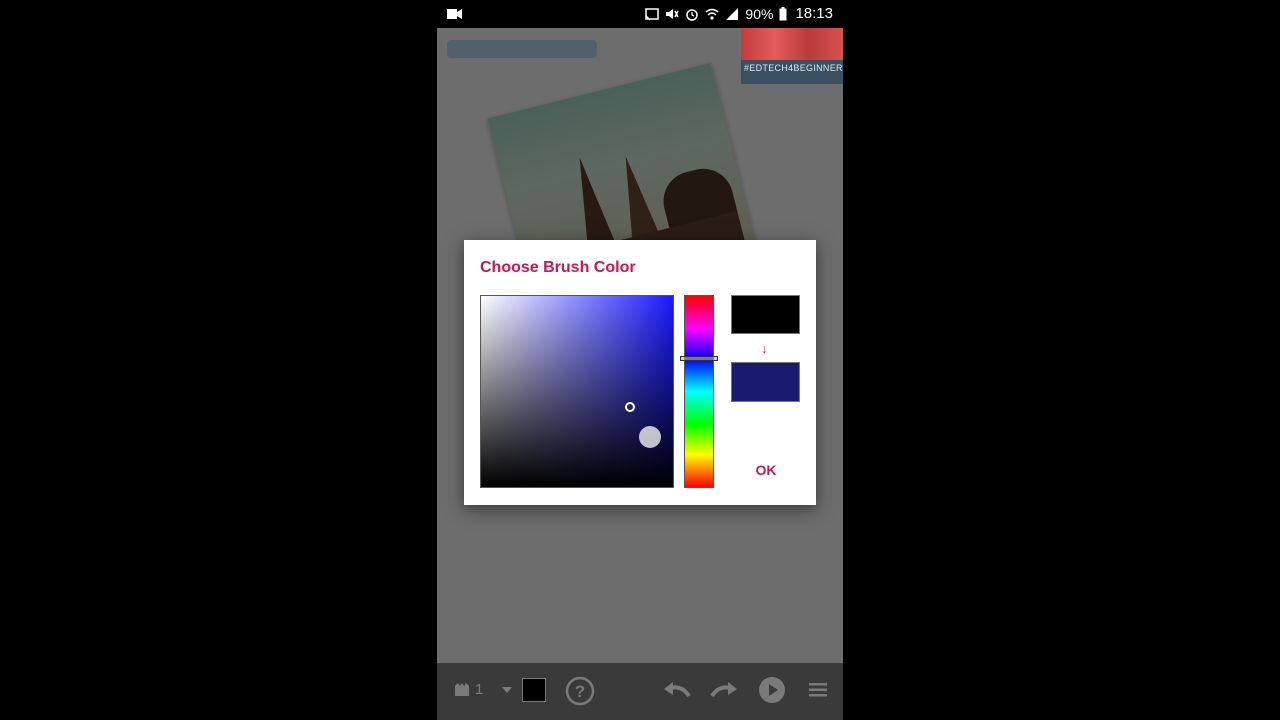  What do you see at coordinates (818, 690) in the screenshot?
I see `menu-icon` at bounding box center [818, 690].